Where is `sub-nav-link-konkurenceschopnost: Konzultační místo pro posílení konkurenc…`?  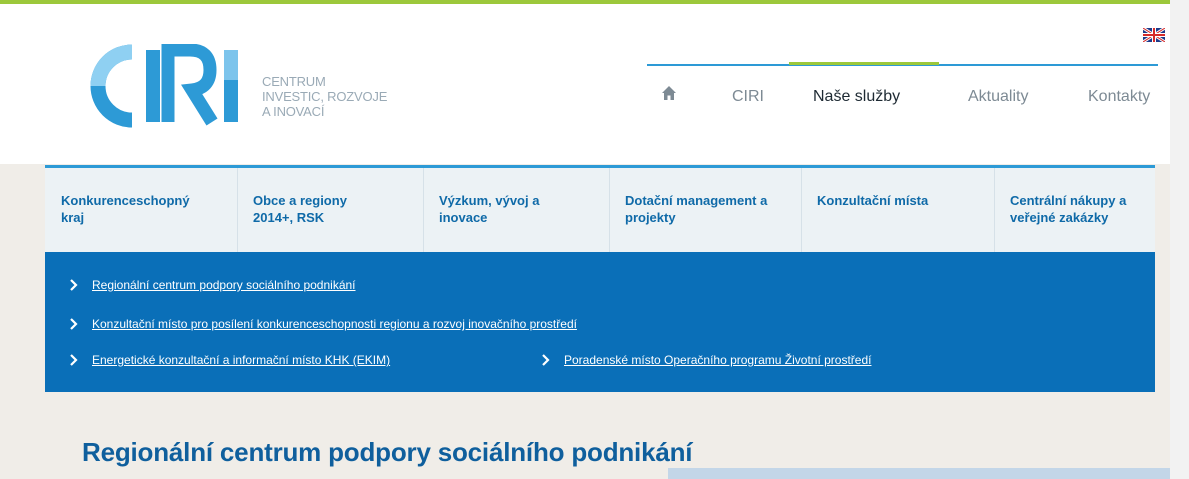
sub-nav-link-konkurenceschopnost: Konzultační místo pro posílení konkurenc… is located at coordinates (334, 324).